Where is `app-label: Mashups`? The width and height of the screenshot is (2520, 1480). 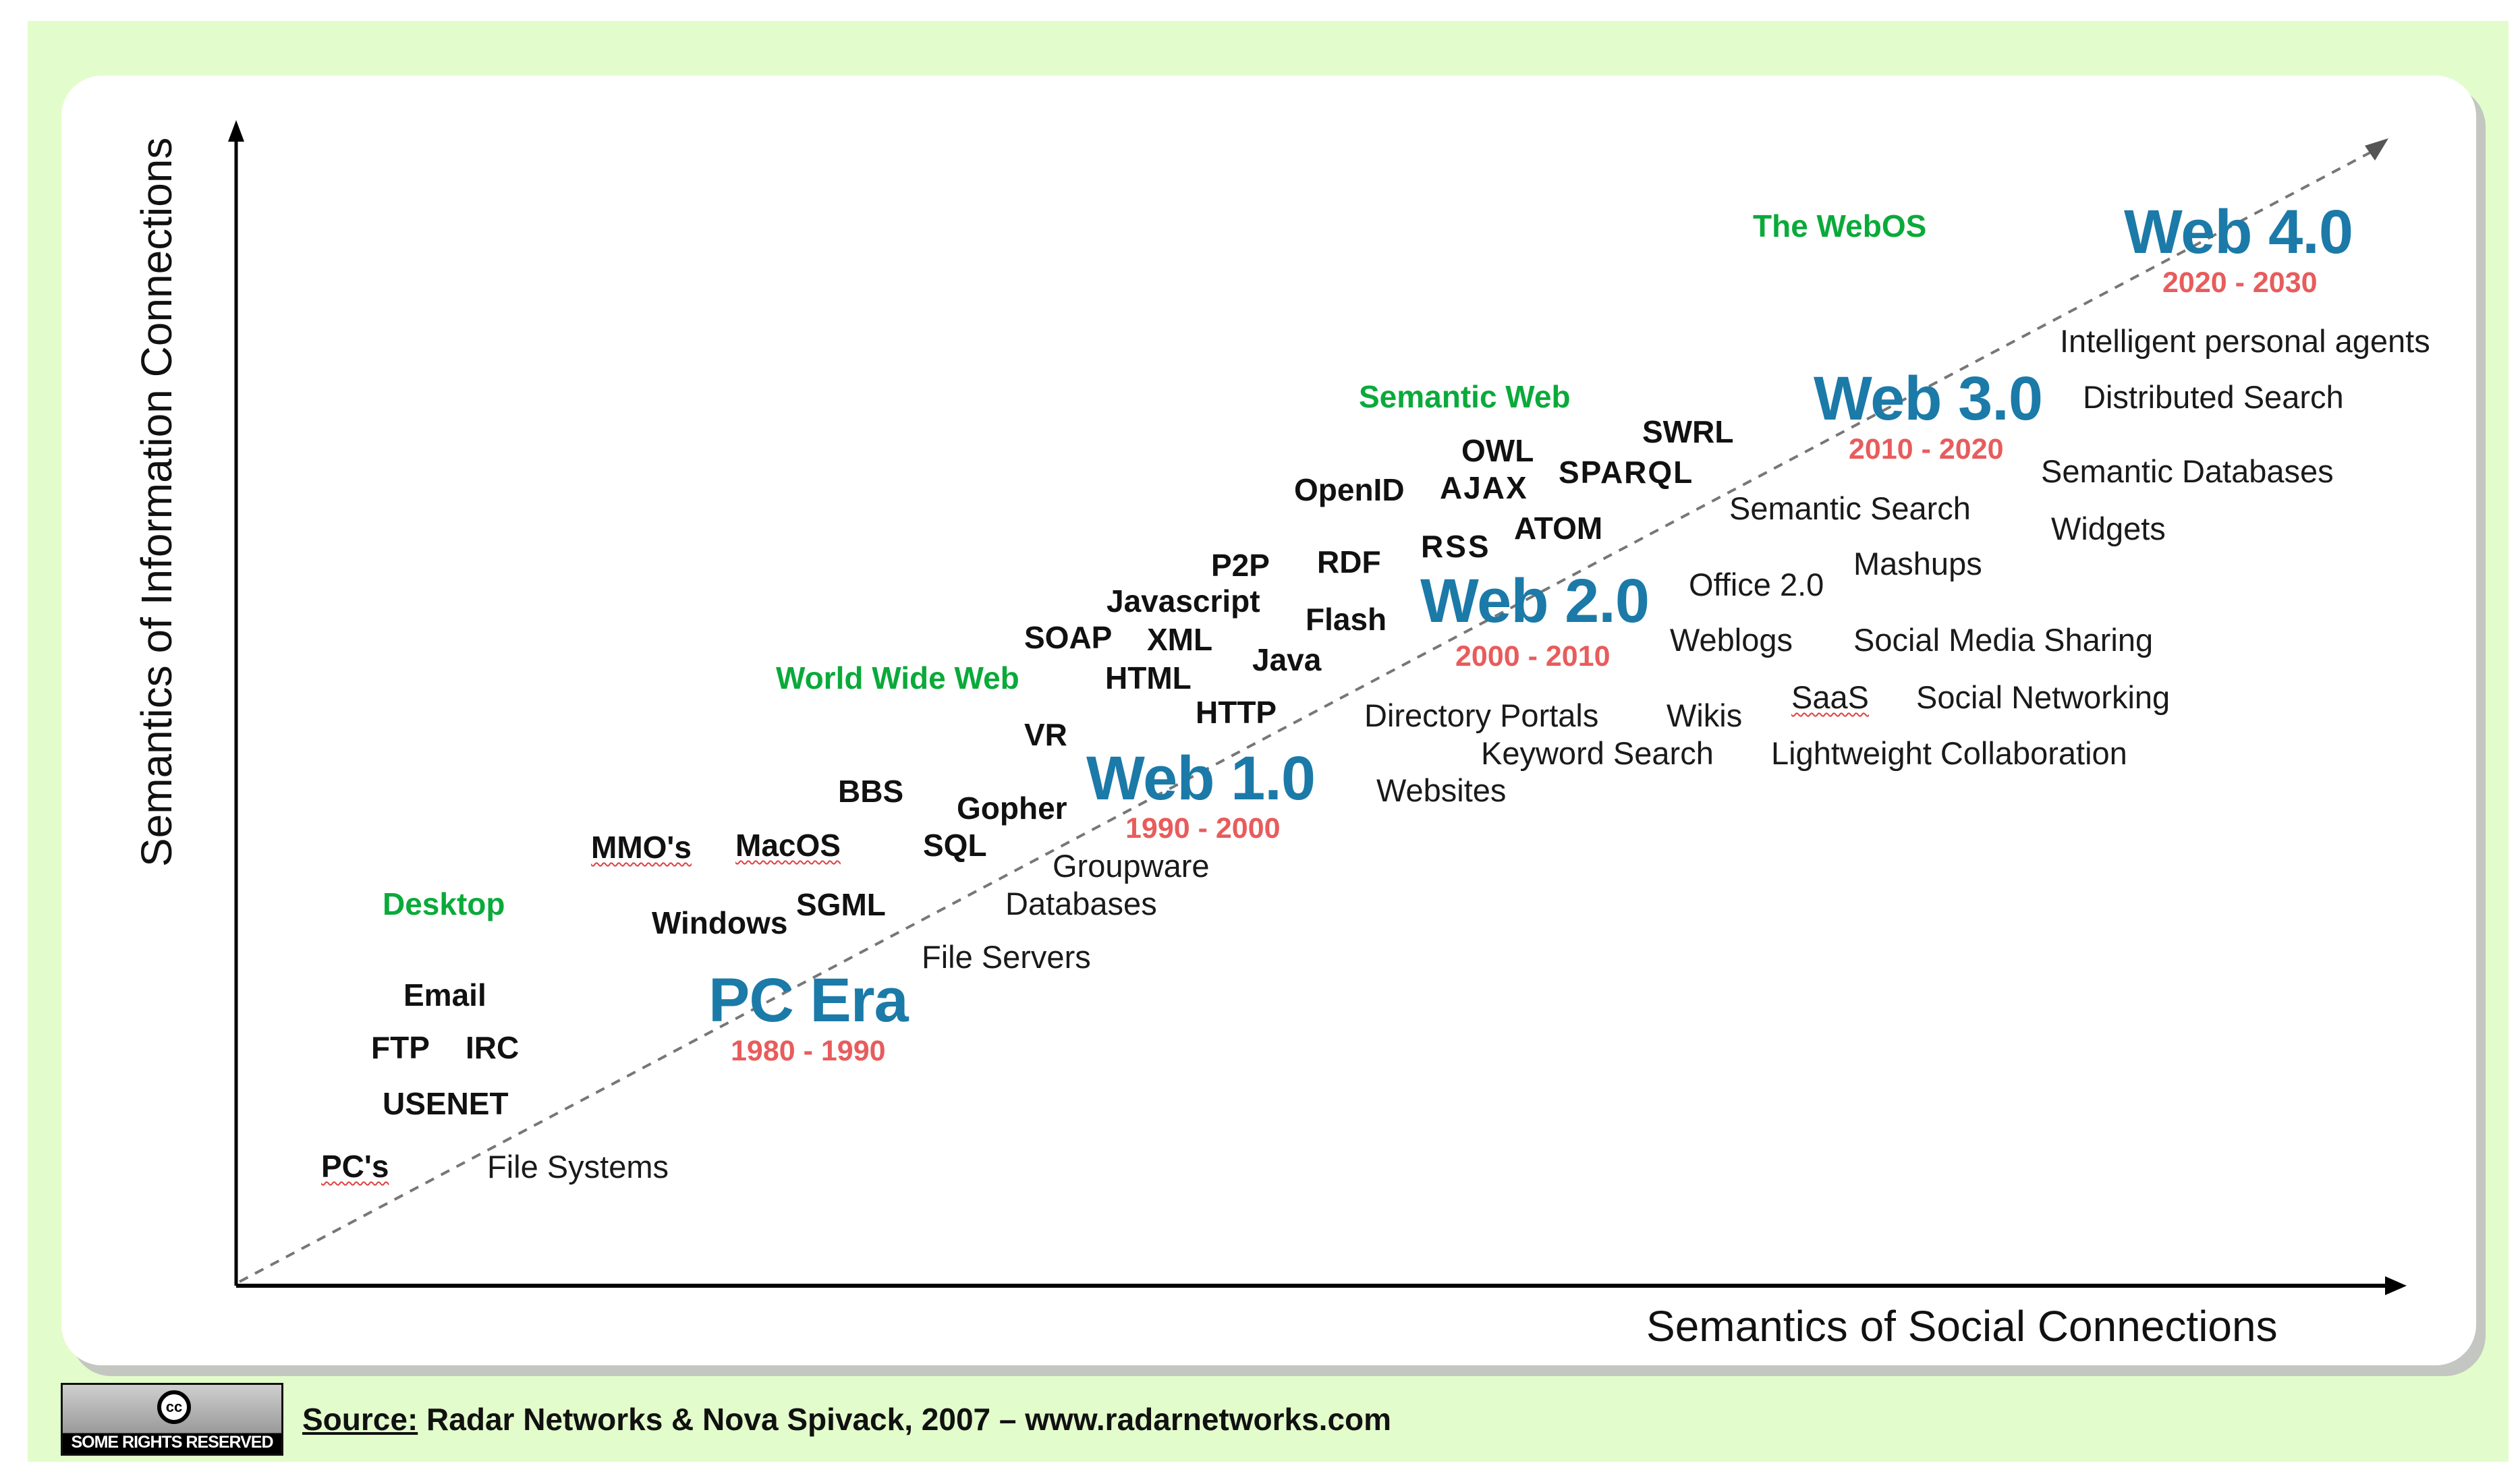 app-label: Mashups is located at coordinates (1917, 563).